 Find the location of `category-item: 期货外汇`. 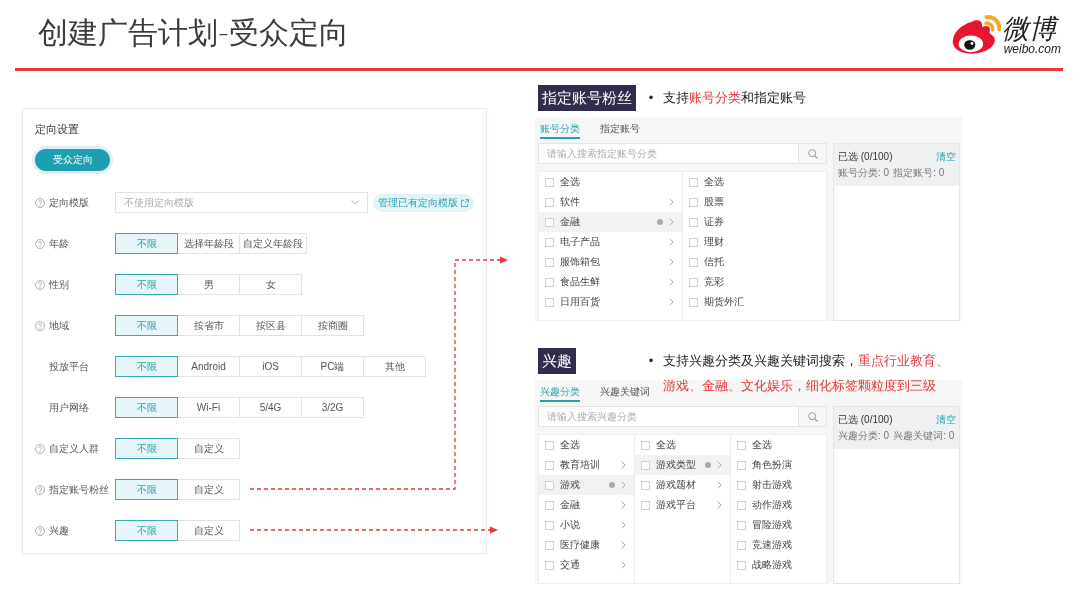

category-item: 期货外汇 is located at coordinates (754, 302).